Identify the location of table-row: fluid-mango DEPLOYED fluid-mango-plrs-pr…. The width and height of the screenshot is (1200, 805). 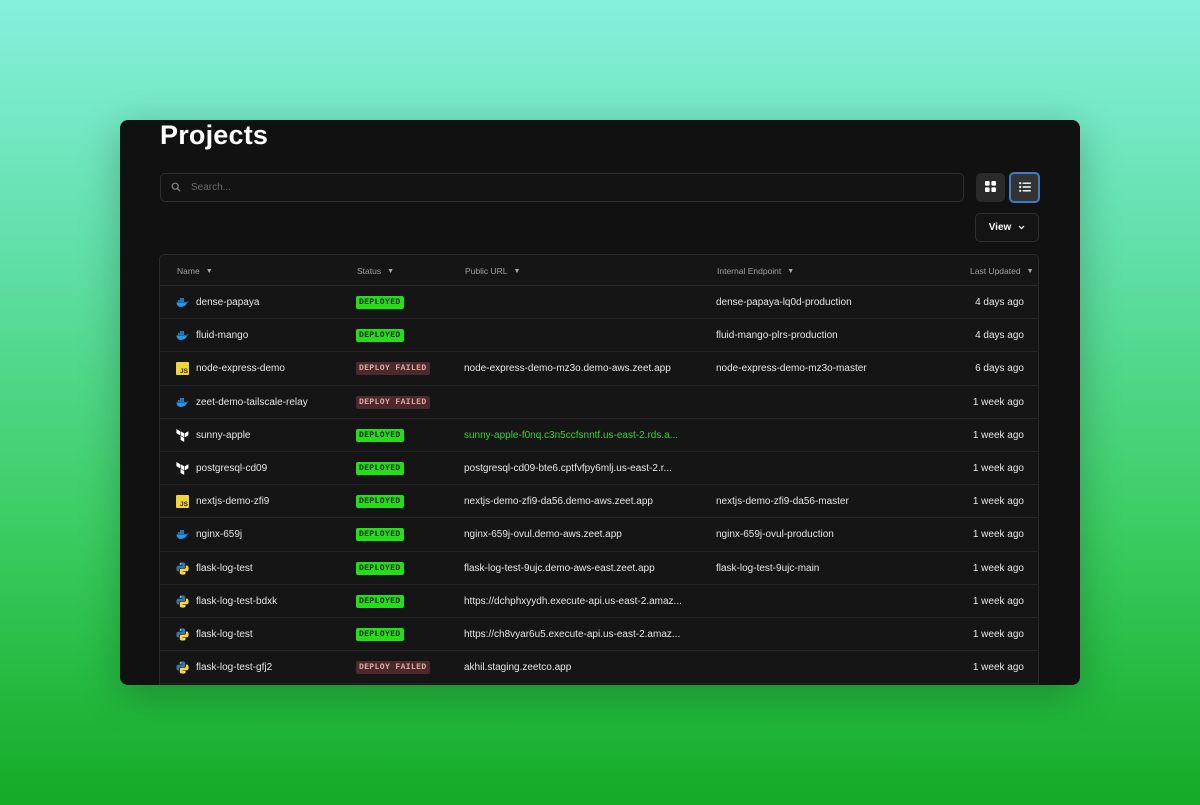
(599, 336).